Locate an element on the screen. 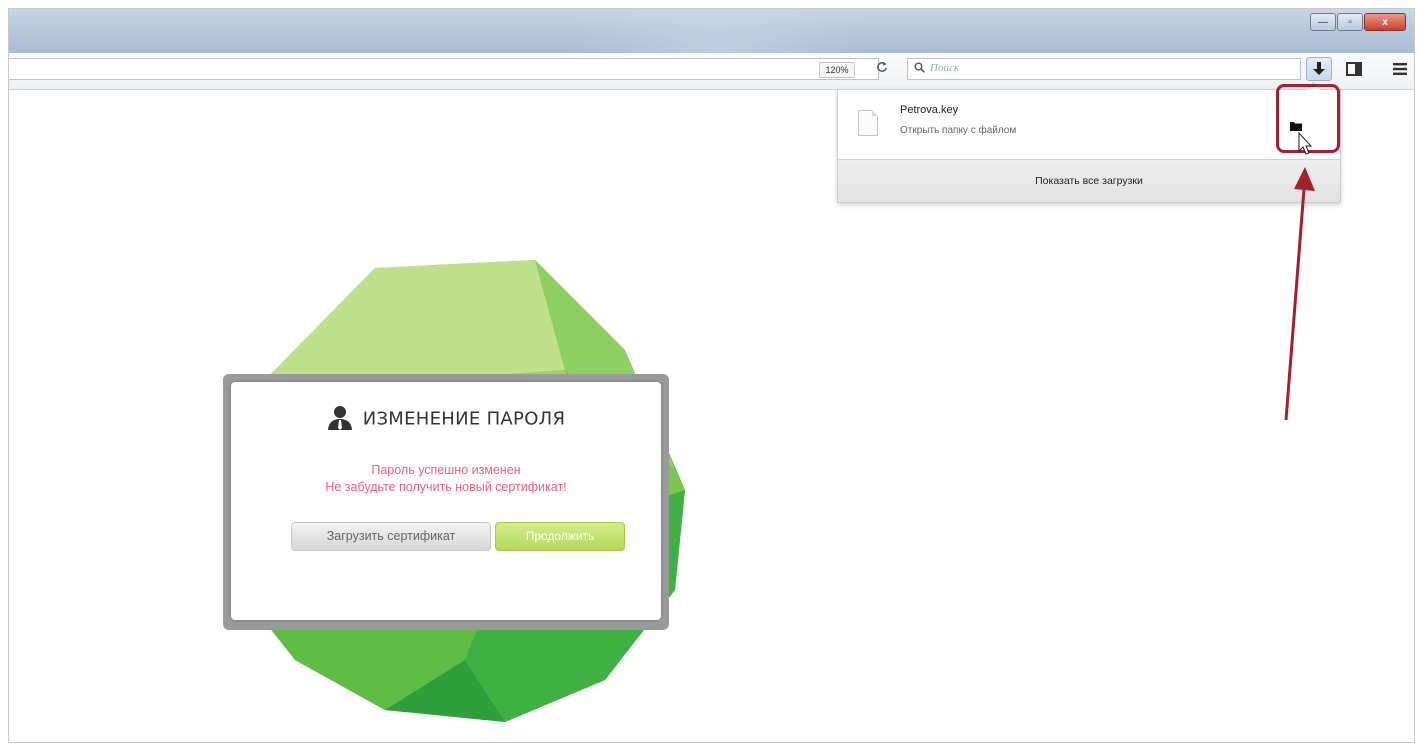 This screenshot has width=1421, height=749. download-arrow-icon is located at coordinates (1319, 68).